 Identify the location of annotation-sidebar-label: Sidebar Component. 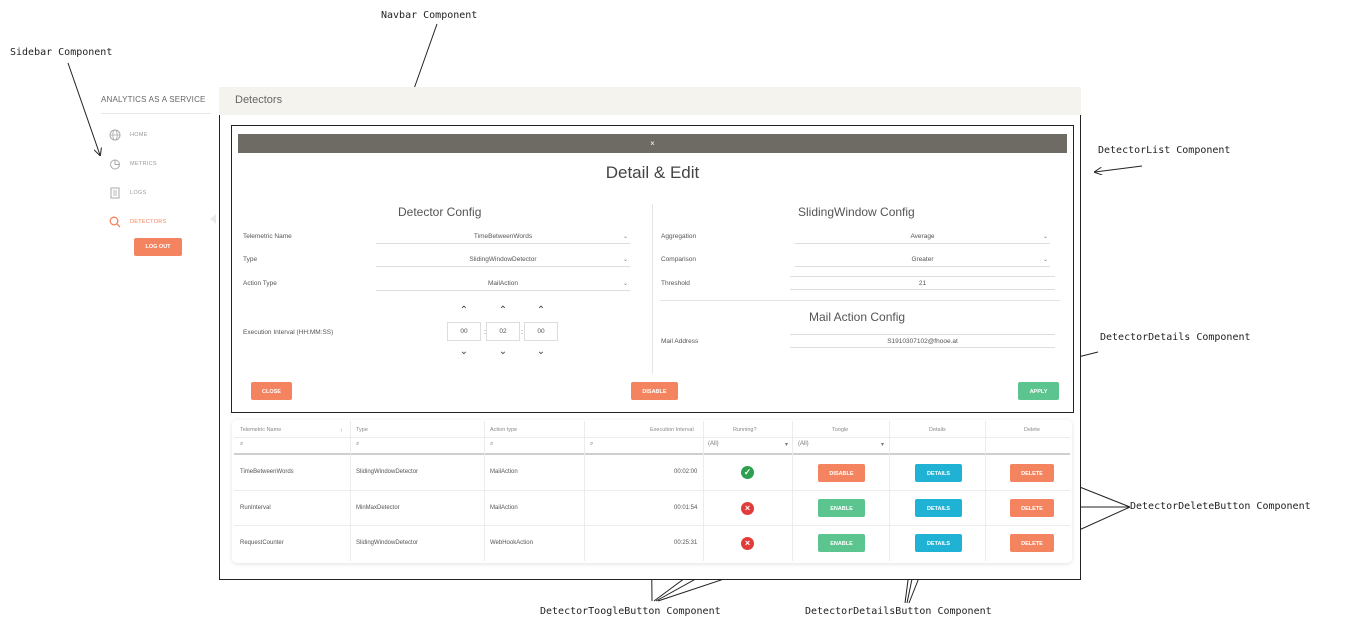
(61, 52).